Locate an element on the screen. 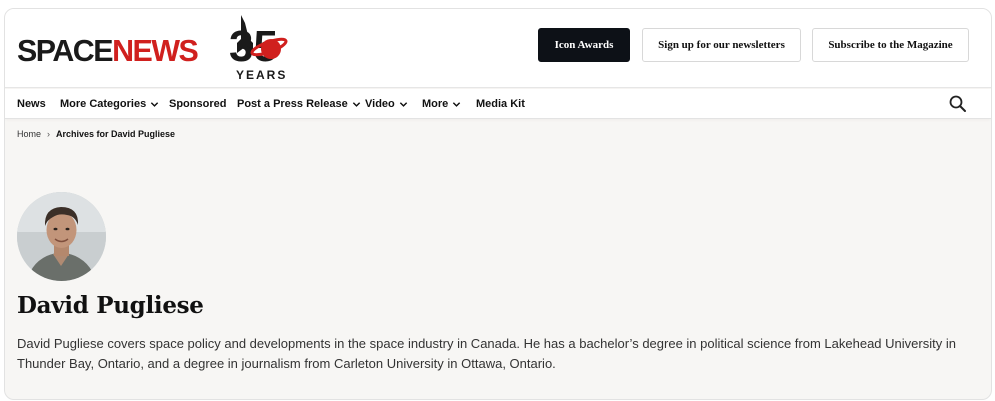 The width and height of the screenshot is (995, 401). nav-item-sponsored: Sponsored is located at coordinates (197, 104).